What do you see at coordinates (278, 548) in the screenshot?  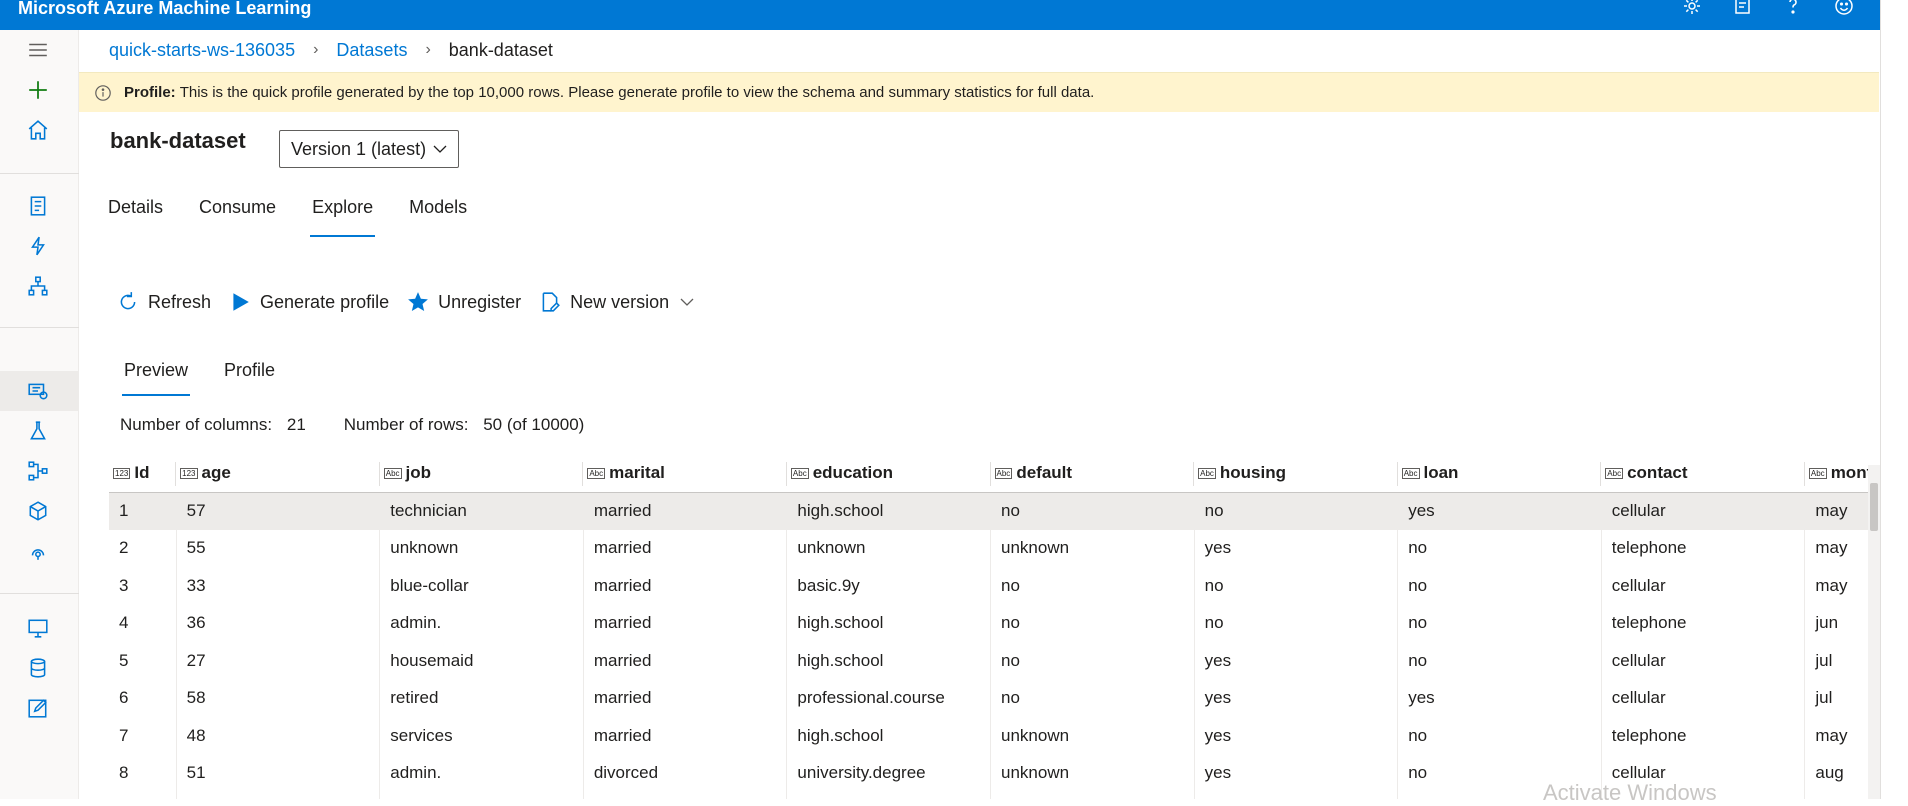 I see `table-cell-age: 55` at bounding box center [278, 548].